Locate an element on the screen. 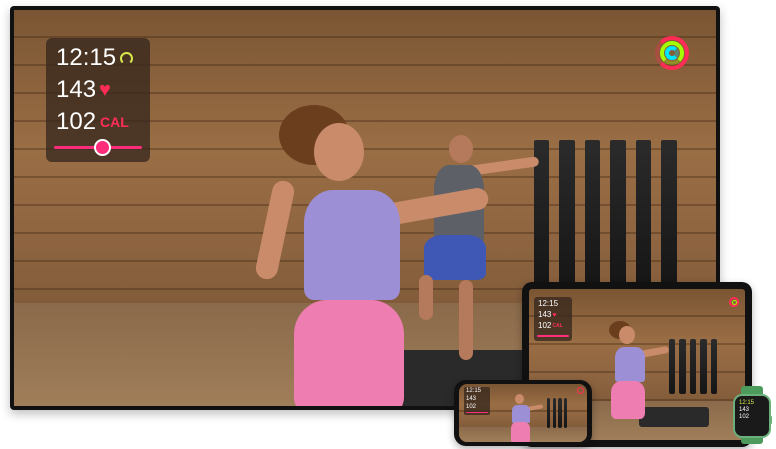 This screenshot has height=449, width=776. ipad-workout-metrics: 12:15 143 ♥ 102 CAL is located at coordinates (553, 319).